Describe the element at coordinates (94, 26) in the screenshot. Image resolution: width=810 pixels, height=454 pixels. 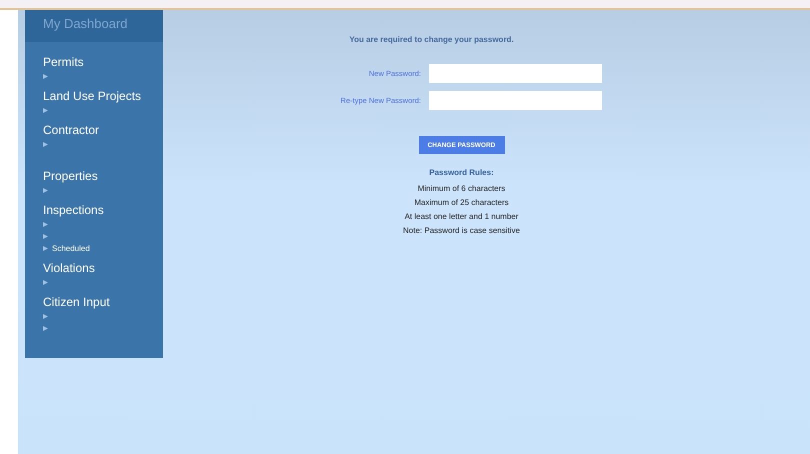
I see `sidebar-title: My Dashboard` at that location.